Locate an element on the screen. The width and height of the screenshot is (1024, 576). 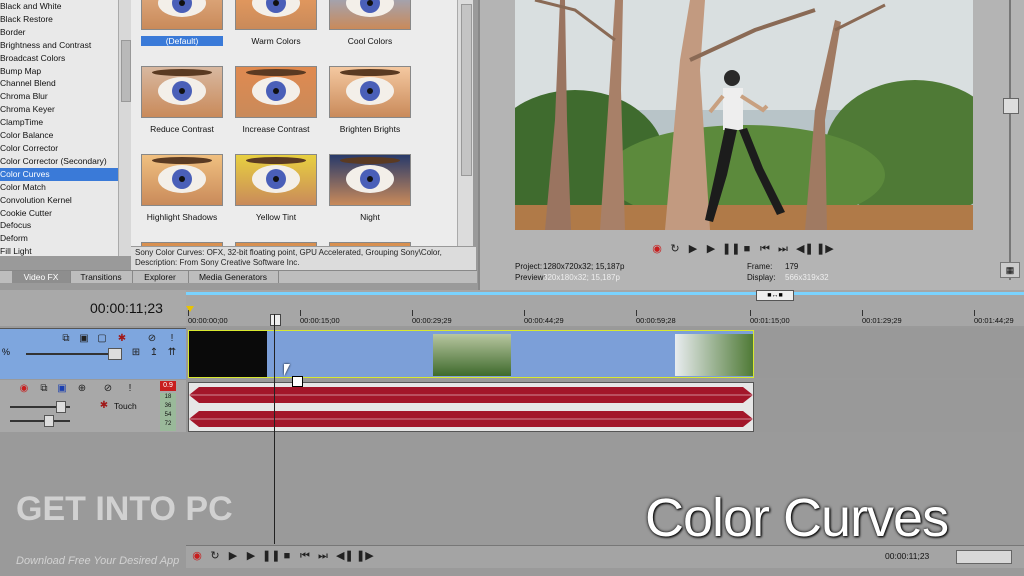
stop-icon: ■ is located at coordinates (747, 249).